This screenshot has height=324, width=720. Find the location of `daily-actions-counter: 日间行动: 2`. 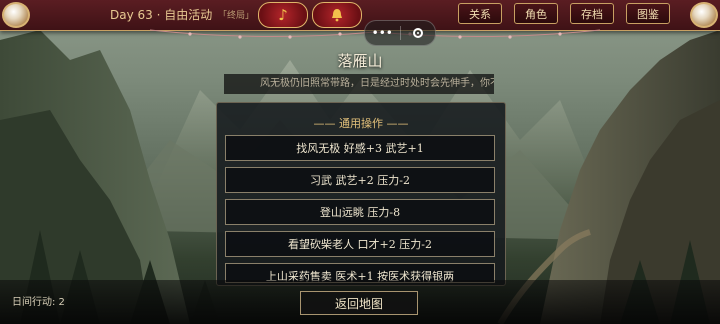

daily-actions-counter: 日间行动: 2 is located at coordinates (38, 302).